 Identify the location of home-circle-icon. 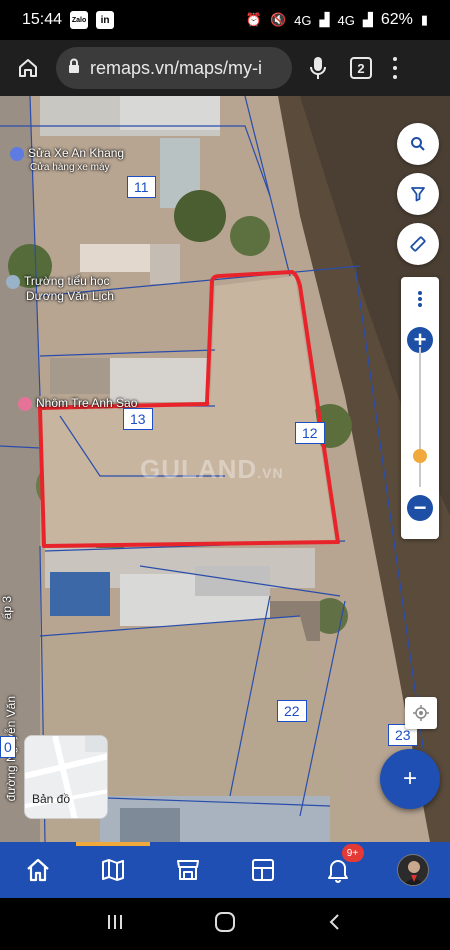
(224, 921).